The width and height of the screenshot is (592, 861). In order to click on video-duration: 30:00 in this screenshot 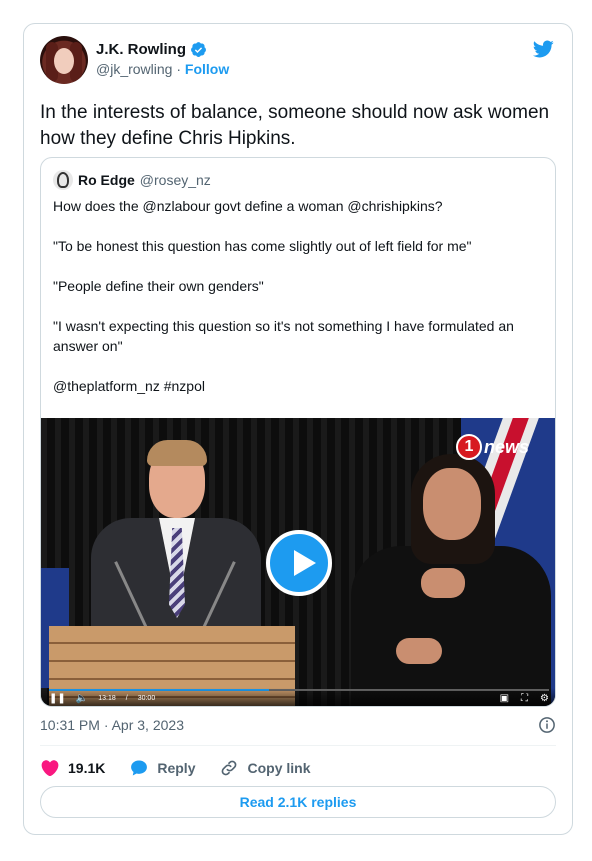, I will do `click(146, 698)`.